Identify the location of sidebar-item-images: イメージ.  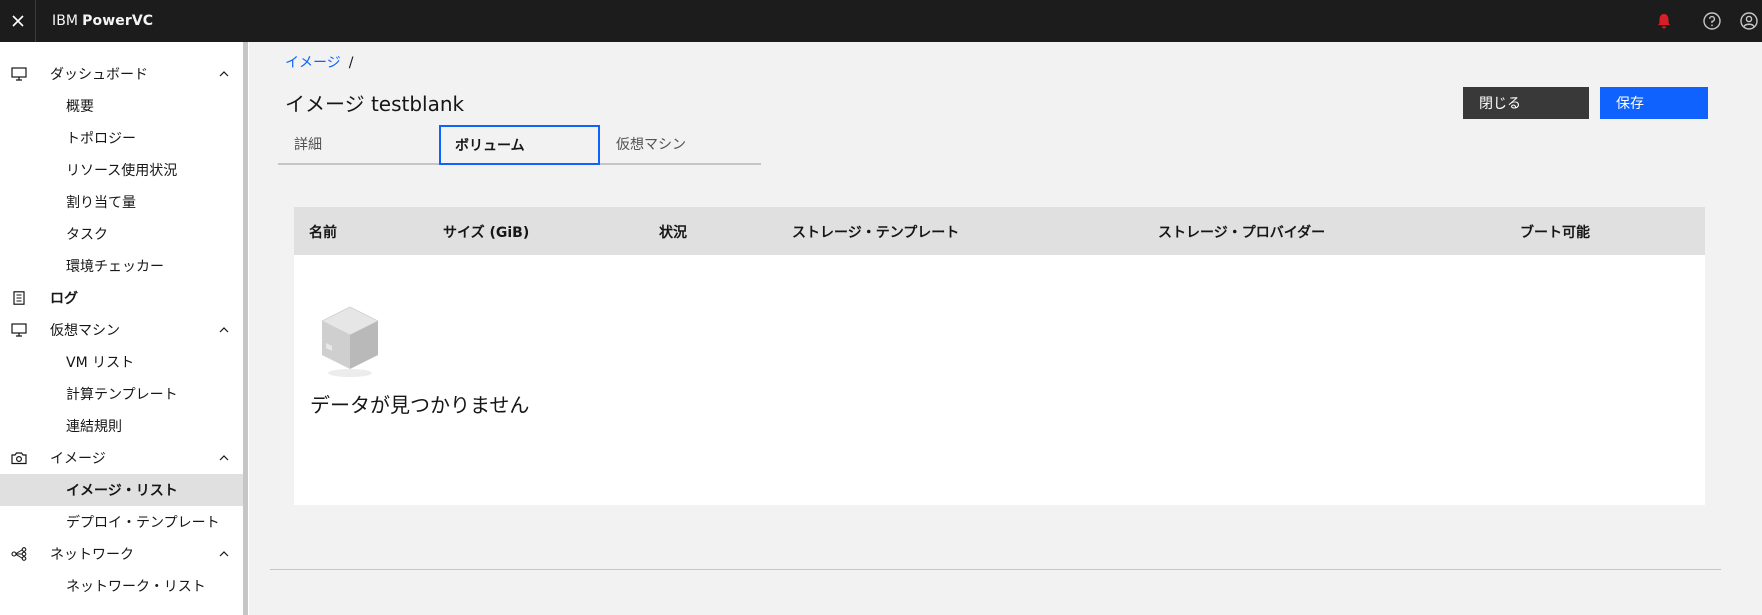
(121, 458).